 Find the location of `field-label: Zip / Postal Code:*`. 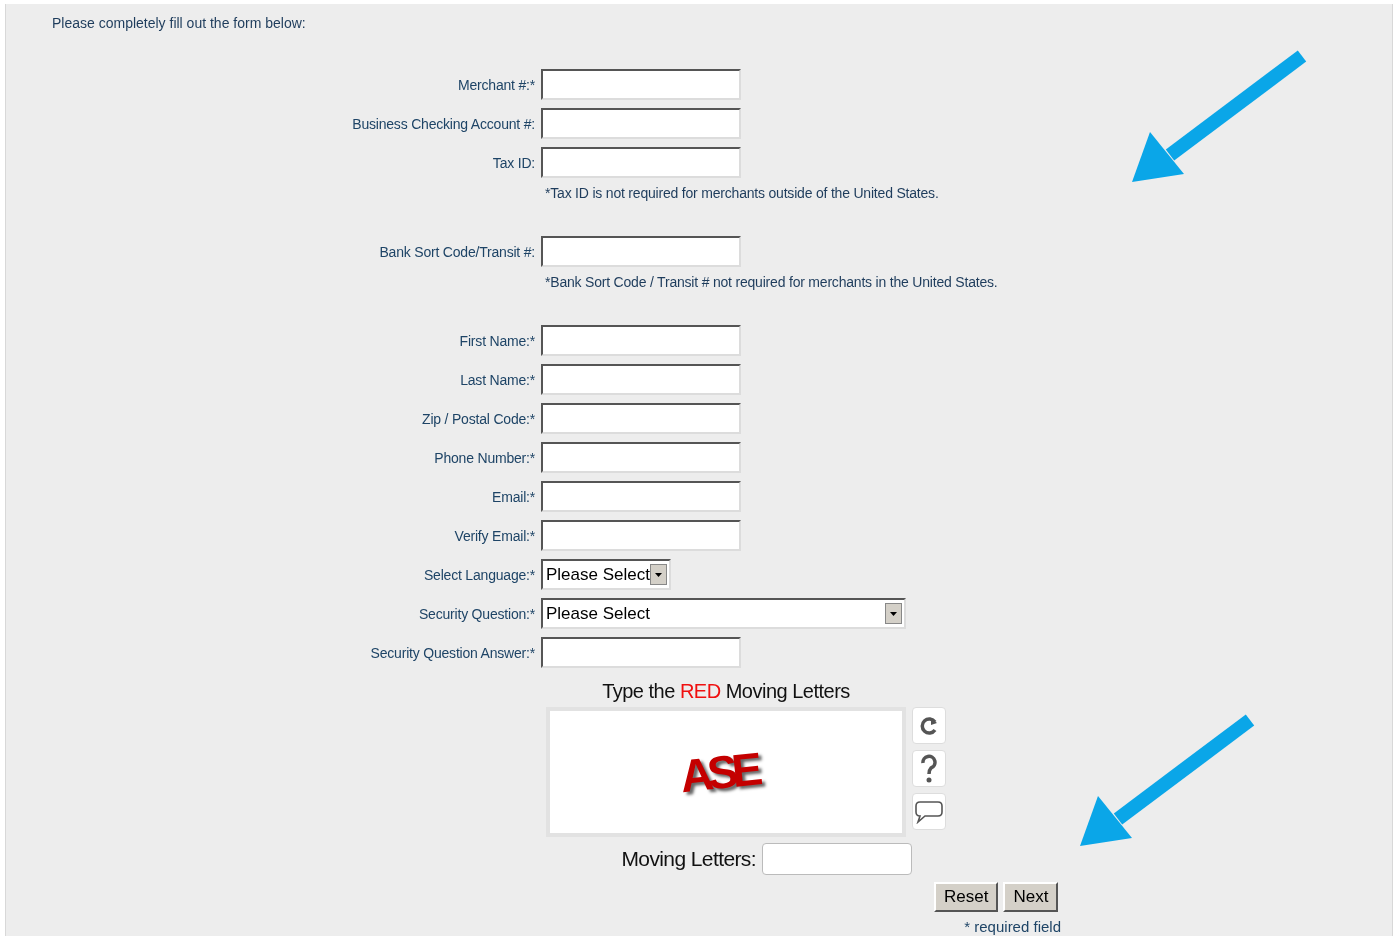

field-label: Zip / Postal Code:* is located at coordinates (478, 418).